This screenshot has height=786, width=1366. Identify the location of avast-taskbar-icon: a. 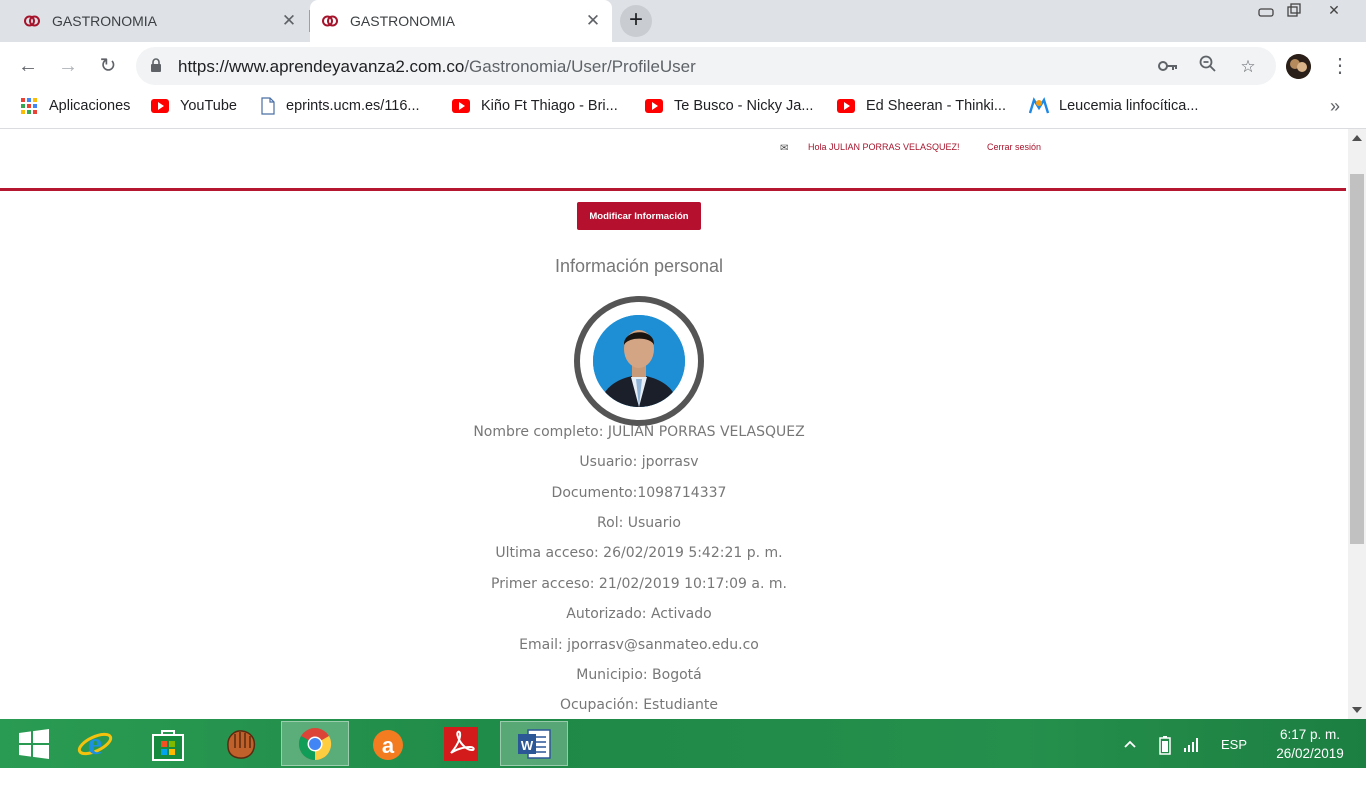
(388, 743).